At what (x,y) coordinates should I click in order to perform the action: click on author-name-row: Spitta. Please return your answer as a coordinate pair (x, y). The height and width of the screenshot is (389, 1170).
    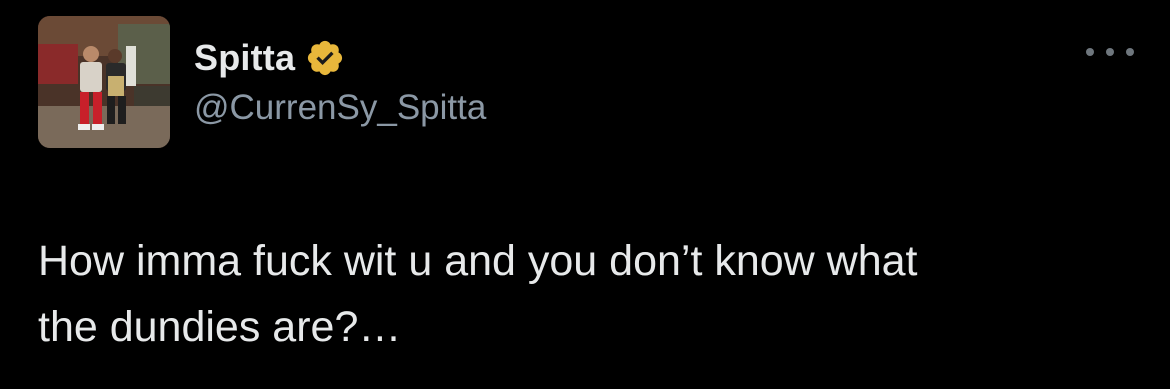
    Looking at the image, I should click on (269, 58).